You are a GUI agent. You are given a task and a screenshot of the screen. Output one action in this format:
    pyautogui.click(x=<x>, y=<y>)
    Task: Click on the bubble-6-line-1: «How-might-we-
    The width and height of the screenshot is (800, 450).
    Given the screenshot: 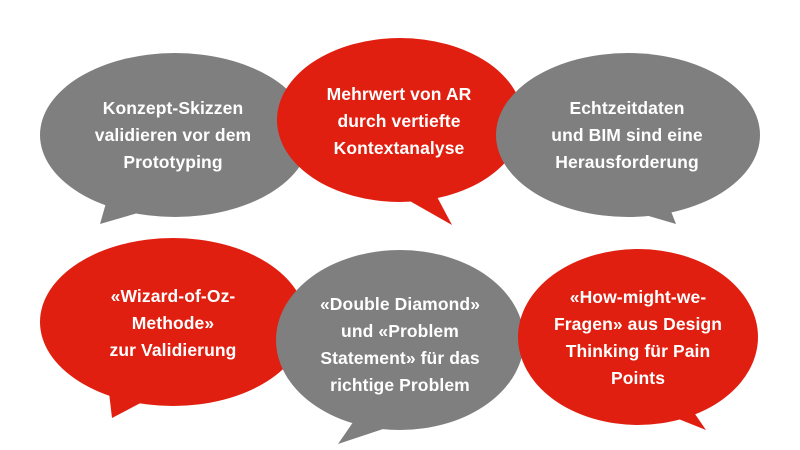 What is the action you would take?
    pyautogui.click(x=638, y=297)
    